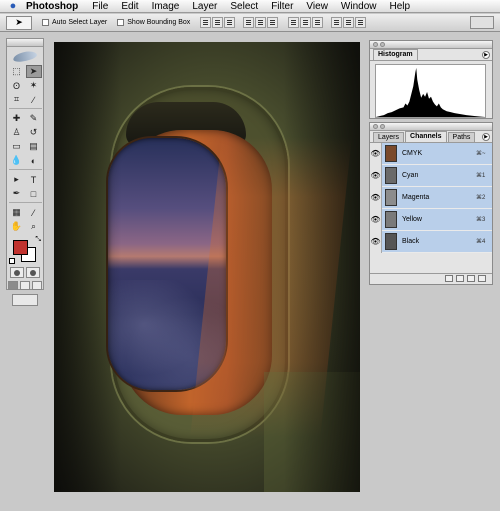  I want to click on history-brush-tool-icon: ↺, so click(34, 132).